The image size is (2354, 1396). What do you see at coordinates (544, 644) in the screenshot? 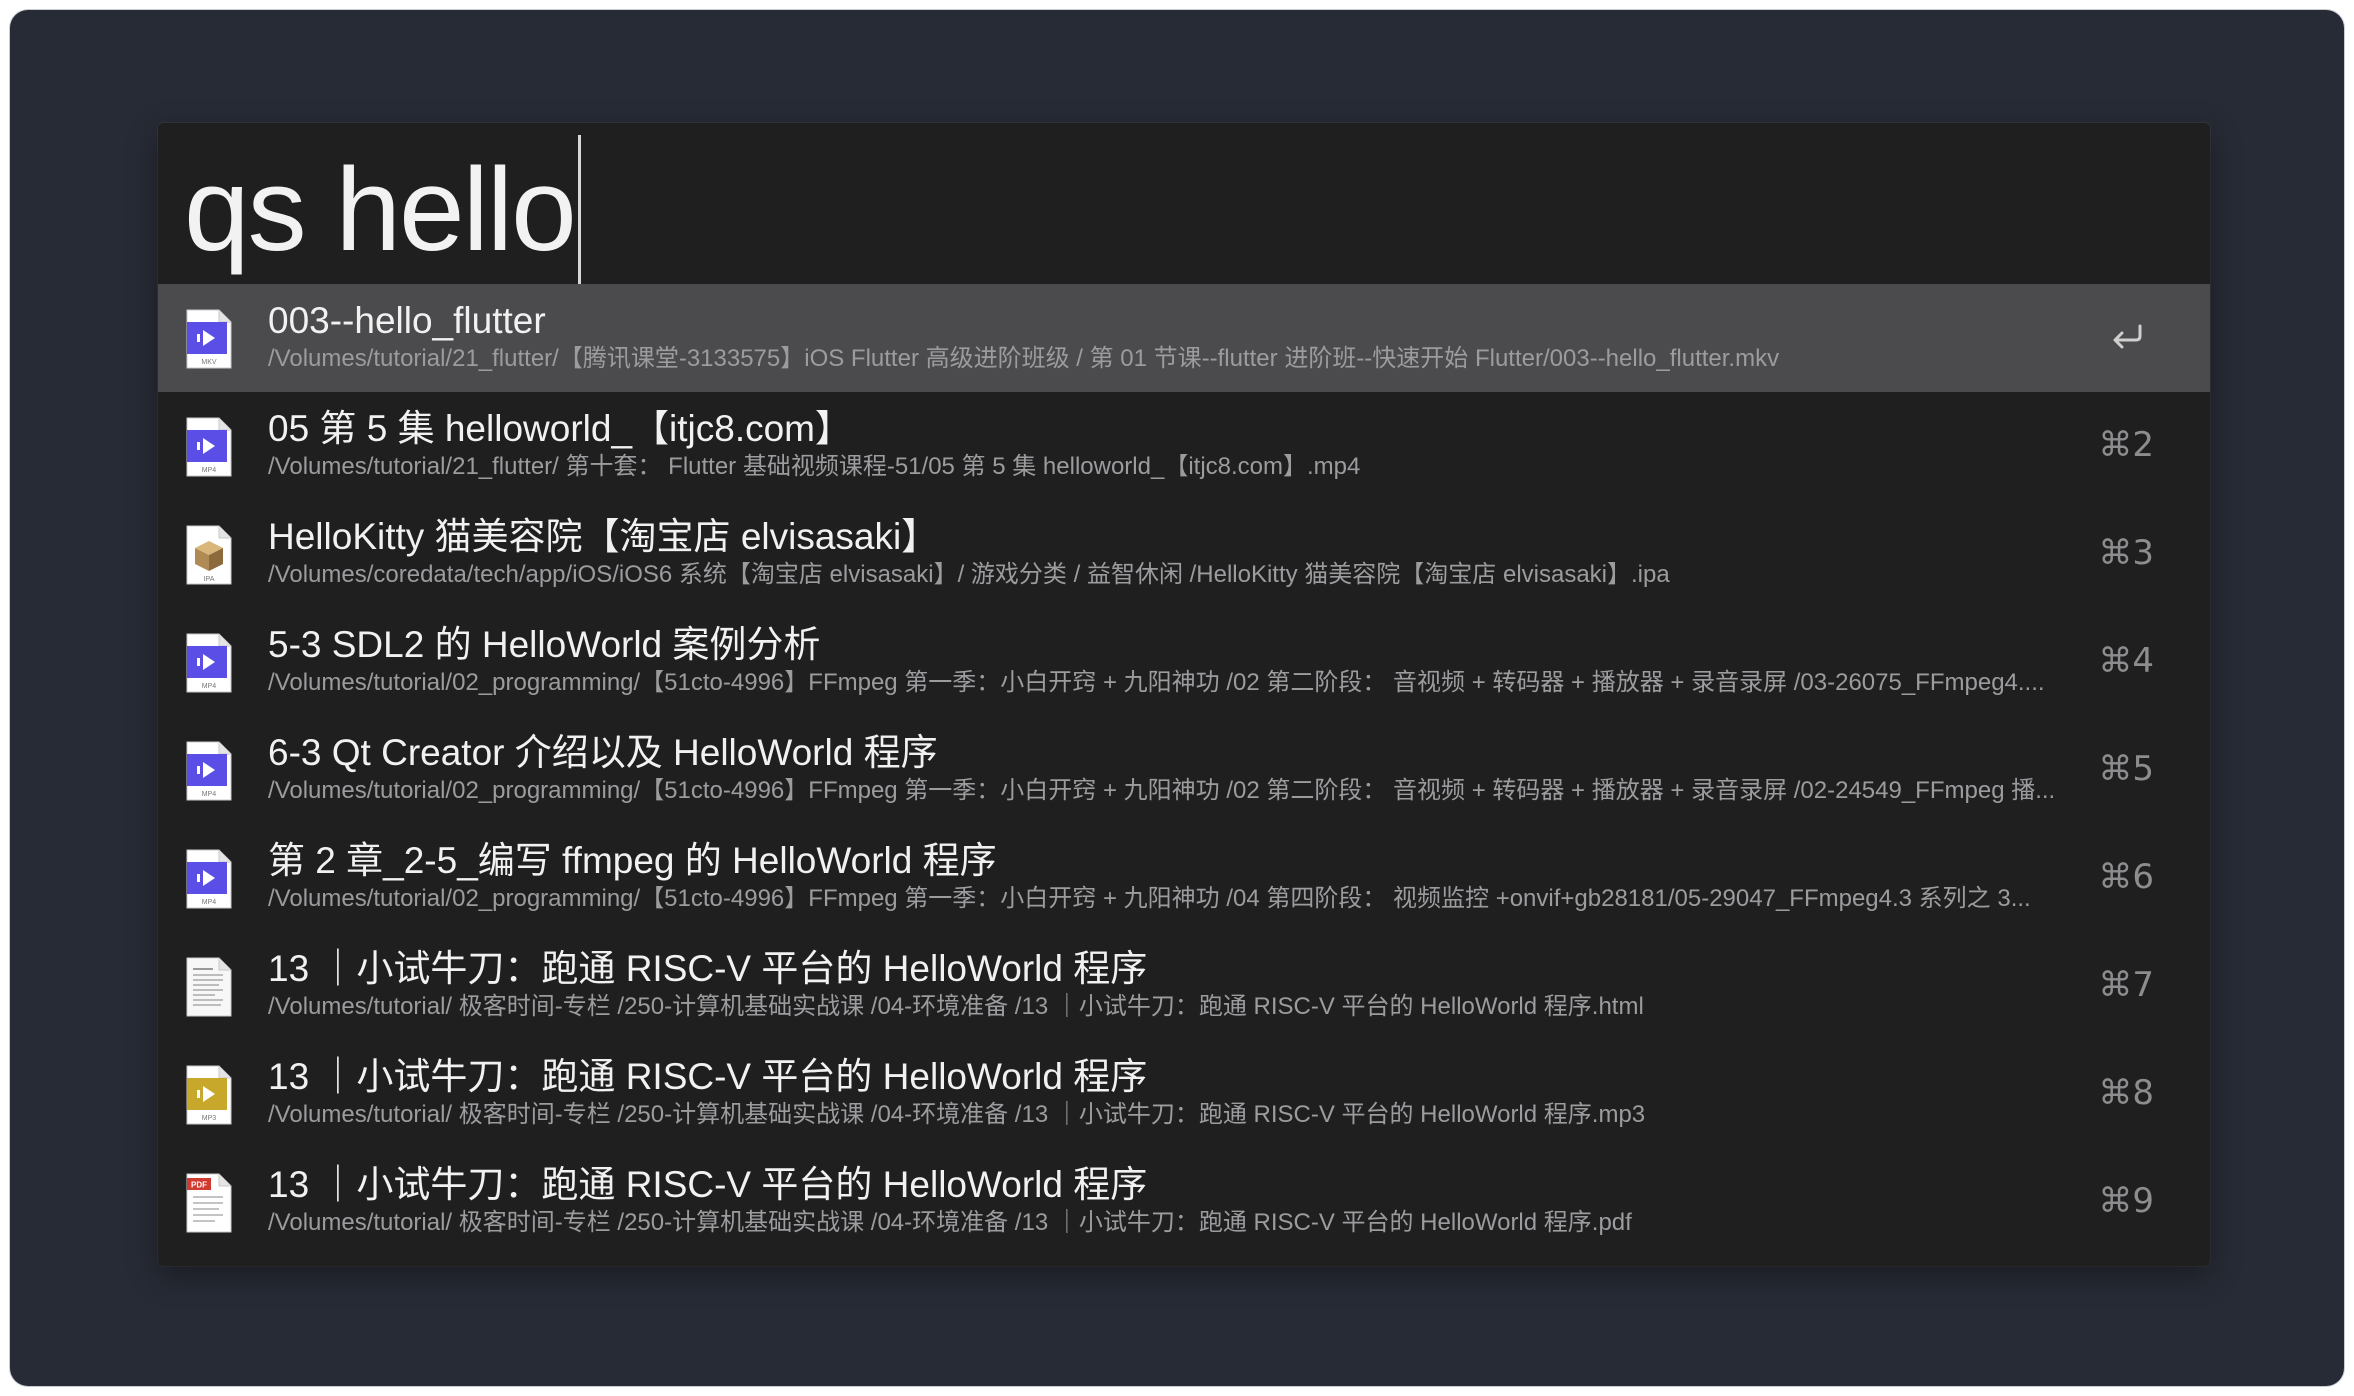
I see `result-title: 5-3 SDL2 的 HelloWorld 案例分析` at bounding box center [544, 644].